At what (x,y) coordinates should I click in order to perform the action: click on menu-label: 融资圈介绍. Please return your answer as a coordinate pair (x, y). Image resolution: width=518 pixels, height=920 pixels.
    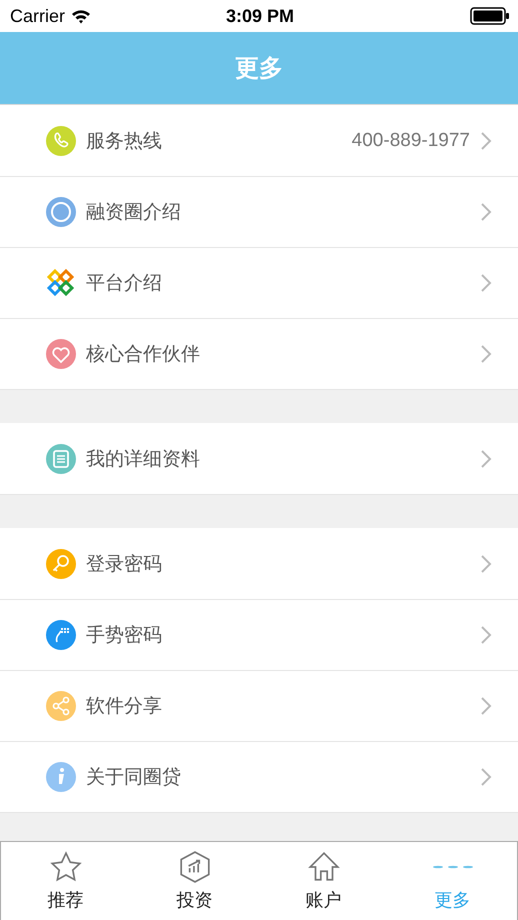
    Looking at the image, I should click on (134, 212).